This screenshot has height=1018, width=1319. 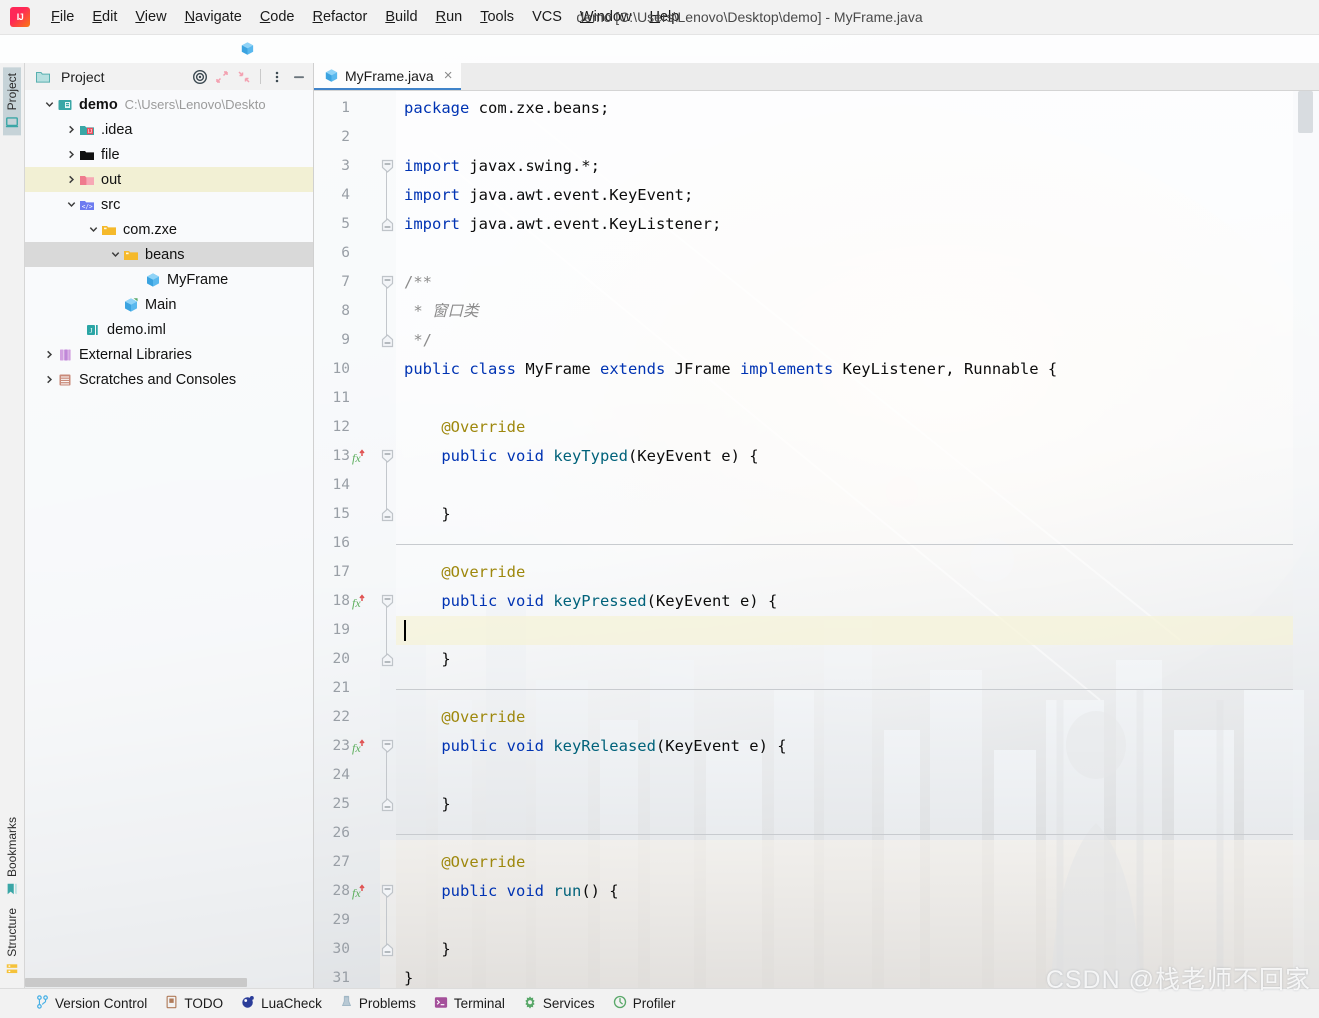 What do you see at coordinates (844, 340) in the screenshot?
I see `code-line: */` at bounding box center [844, 340].